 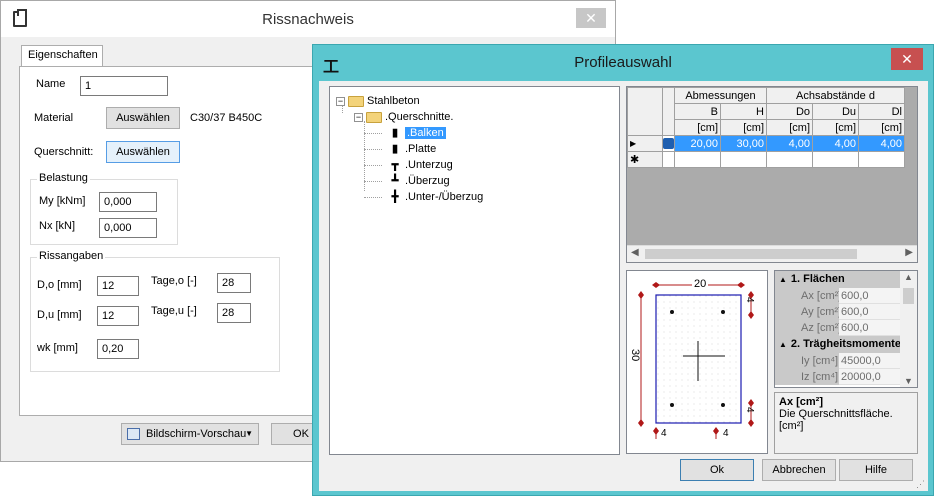 What do you see at coordinates (835, 95) in the screenshot?
I see `group-header-achsabstaende: Achsabstände d` at bounding box center [835, 95].